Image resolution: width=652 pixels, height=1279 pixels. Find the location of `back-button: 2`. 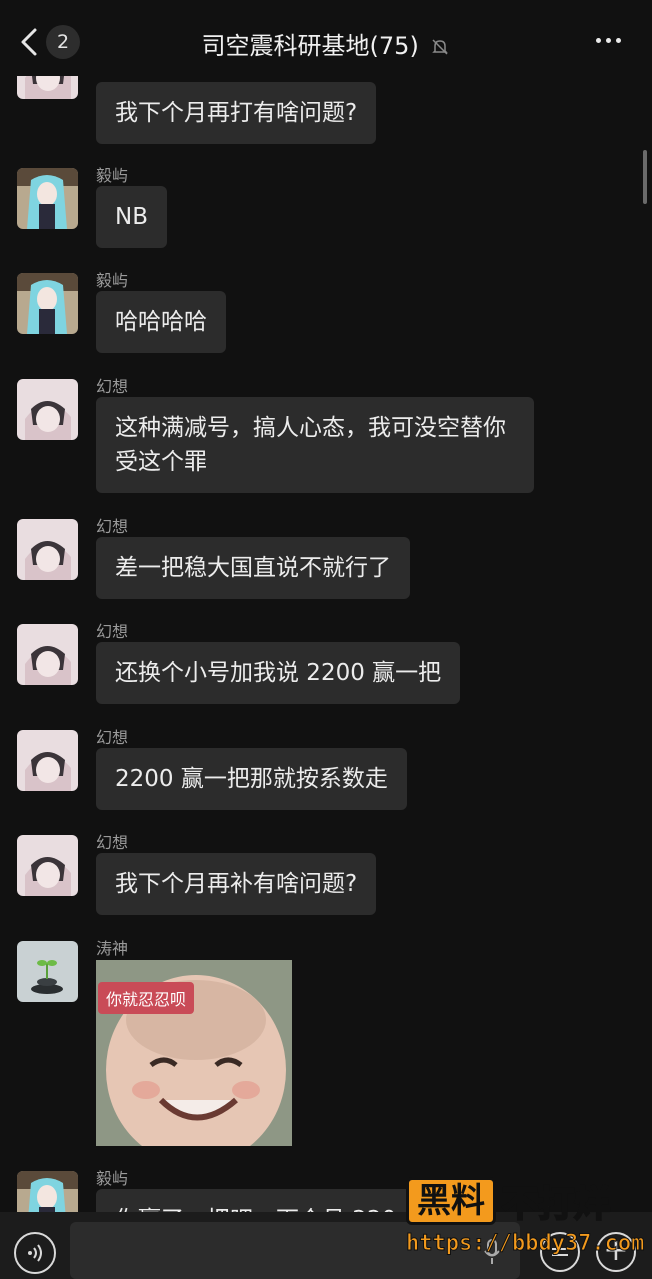

back-button: 2 is located at coordinates (53, 42).